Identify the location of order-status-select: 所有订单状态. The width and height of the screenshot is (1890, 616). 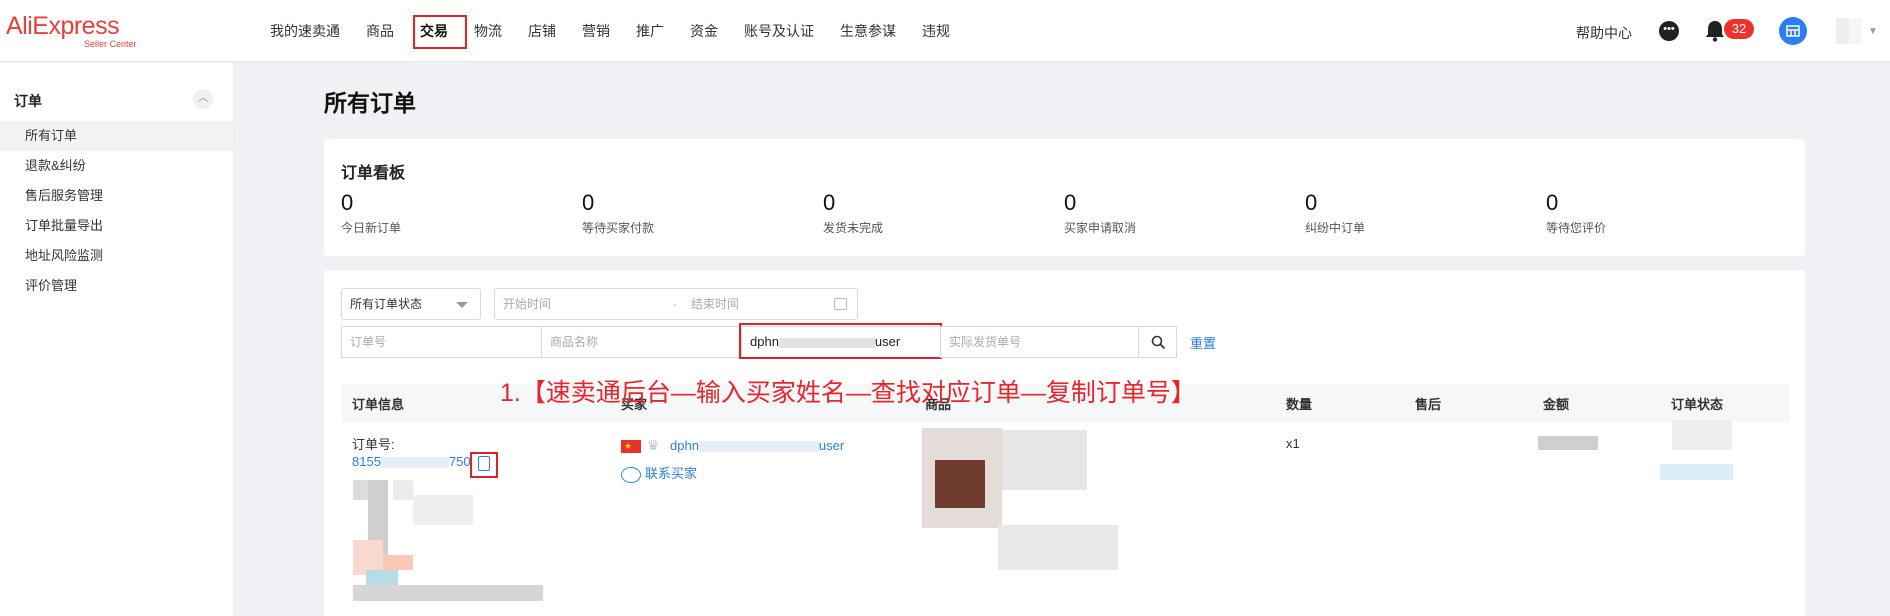
(411, 304).